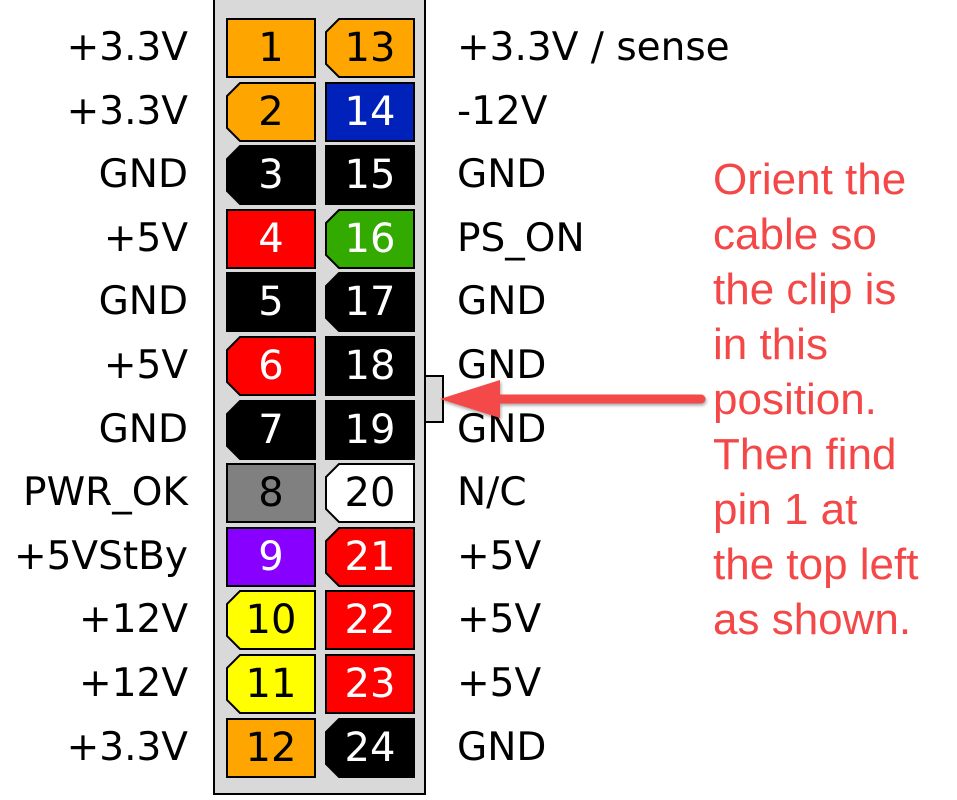  I want to click on pin-3: 3, so click(271, 175).